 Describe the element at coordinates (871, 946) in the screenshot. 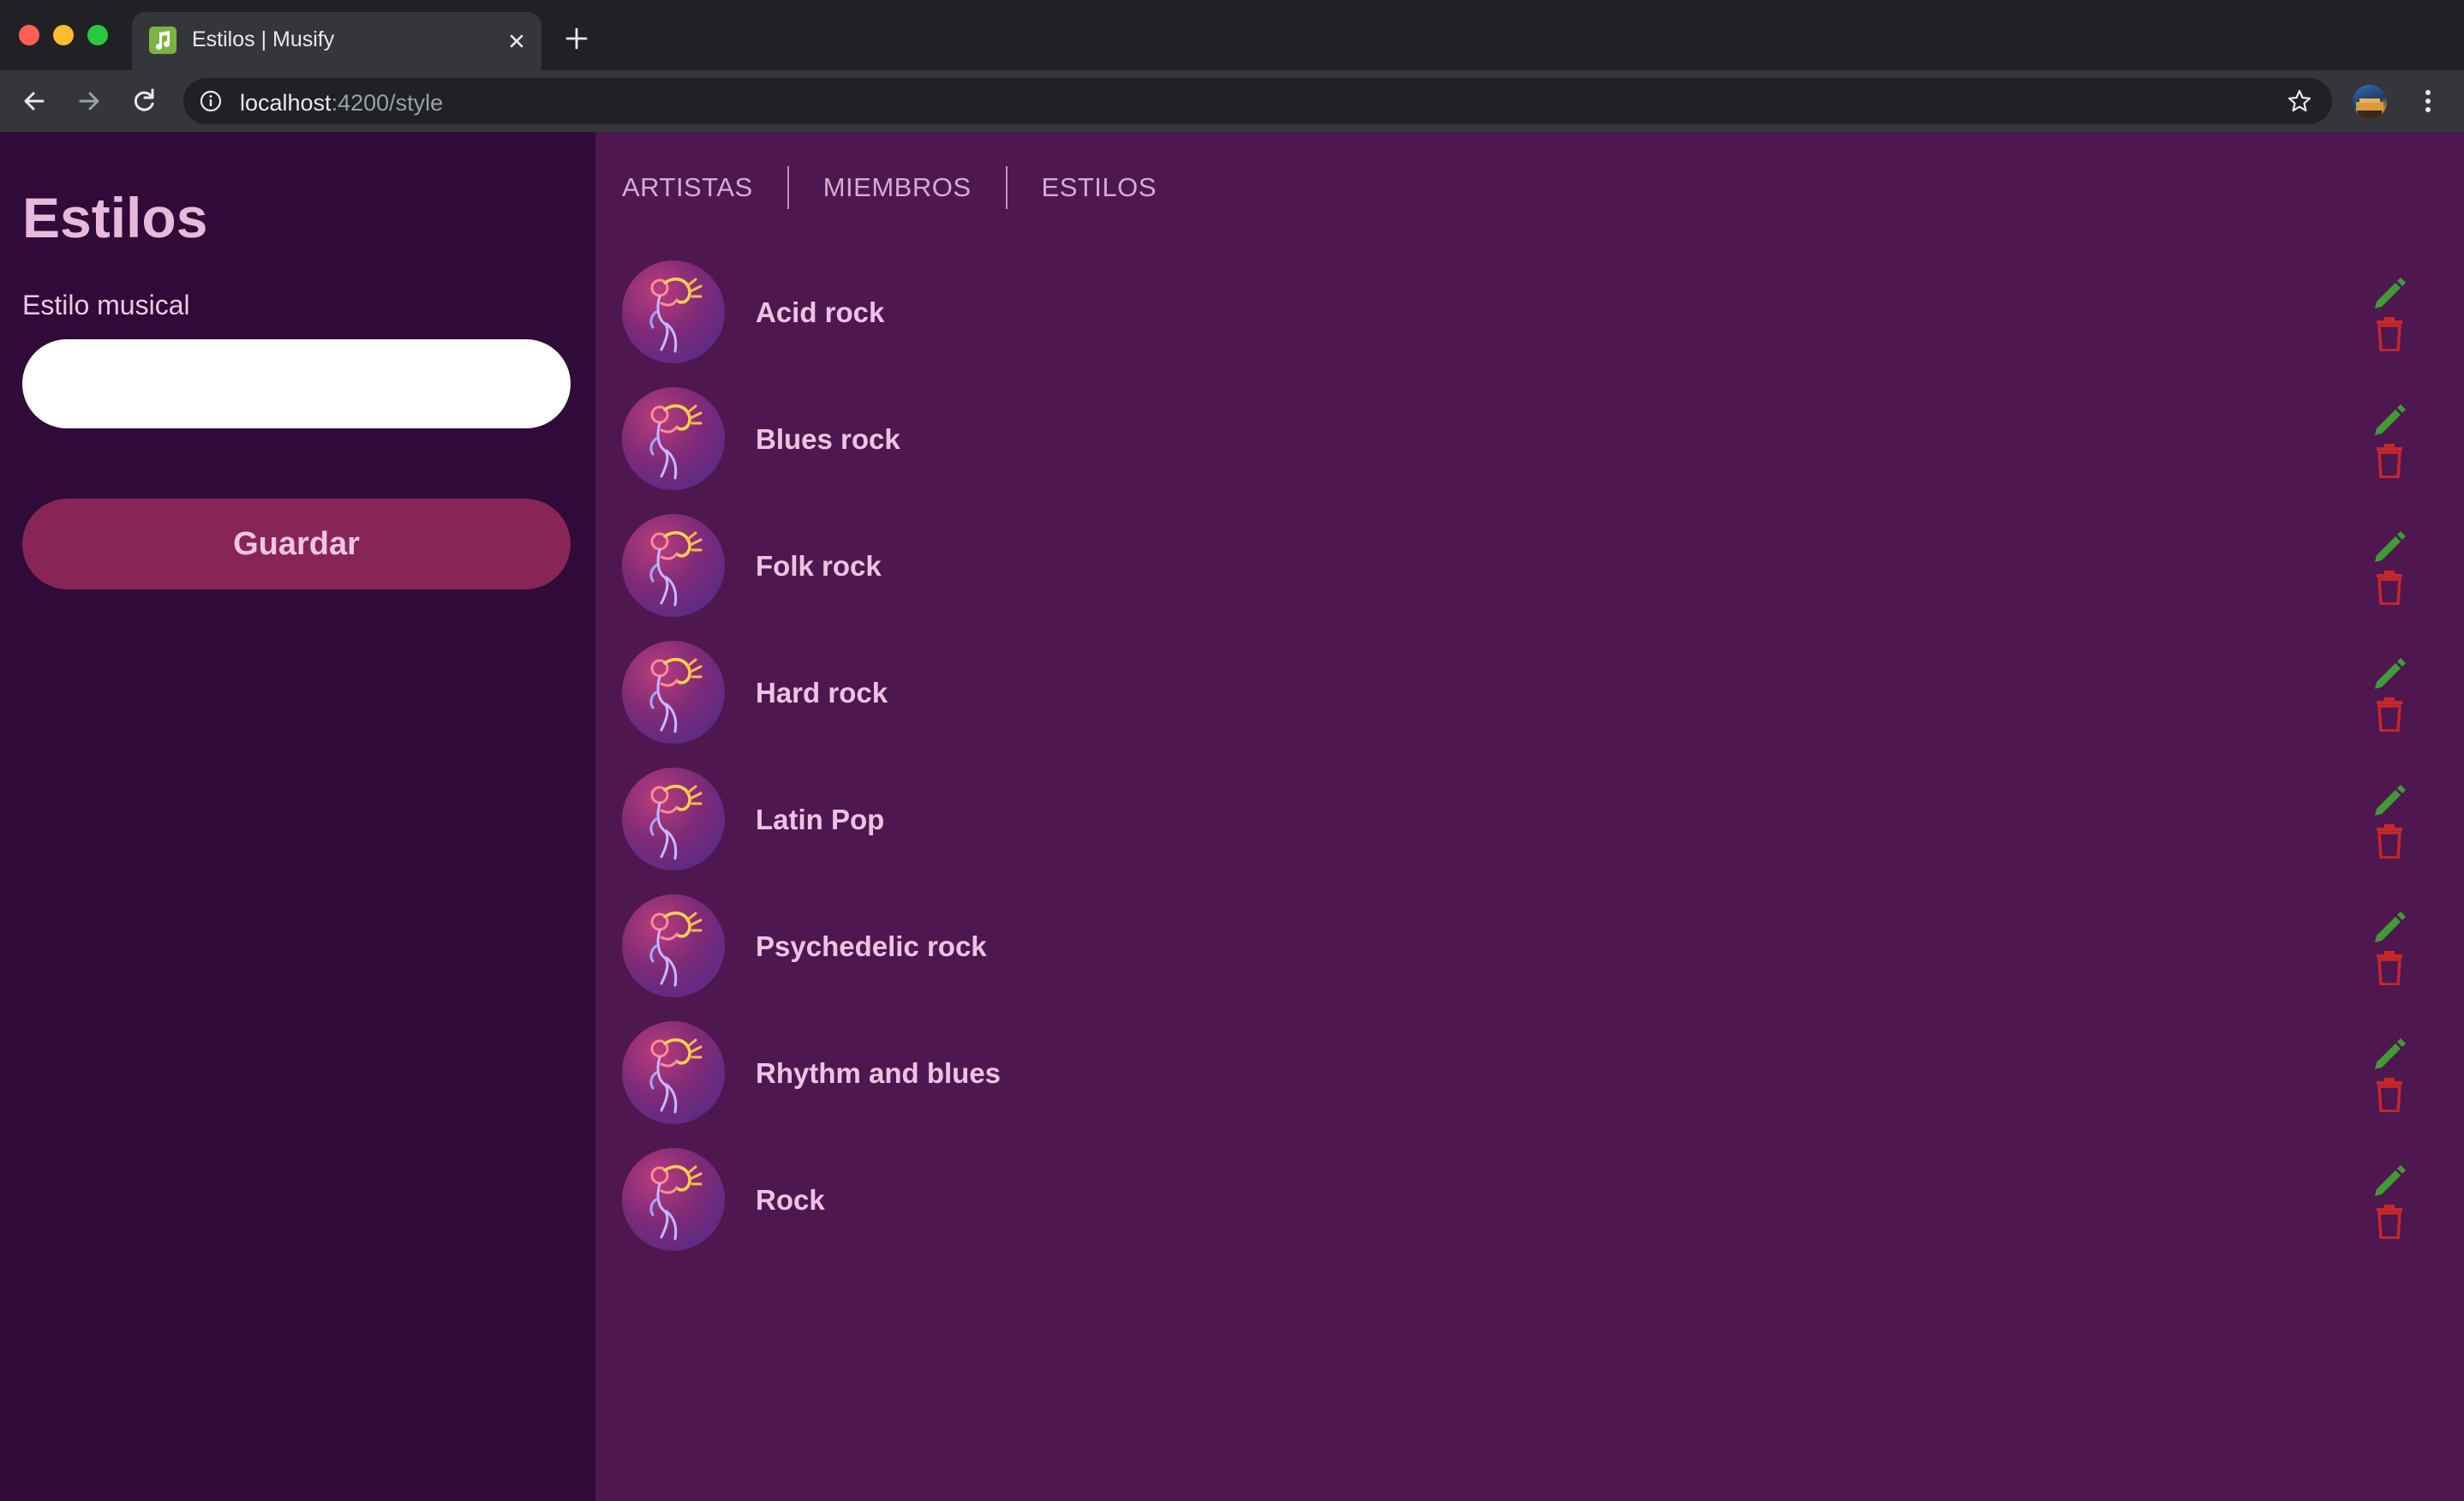

I see `style-name: Psychedelic rock` at that location.